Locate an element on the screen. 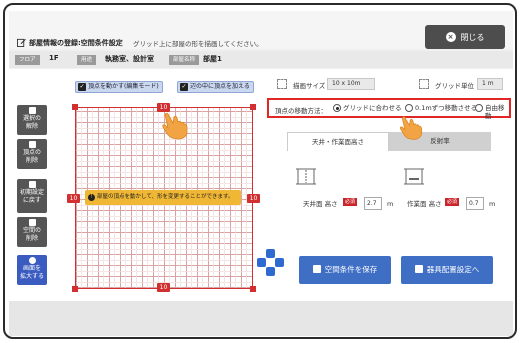 This screenshot has height=343, width=522. use-value: 執務室、設計室 is located at coordinates (129, 59).